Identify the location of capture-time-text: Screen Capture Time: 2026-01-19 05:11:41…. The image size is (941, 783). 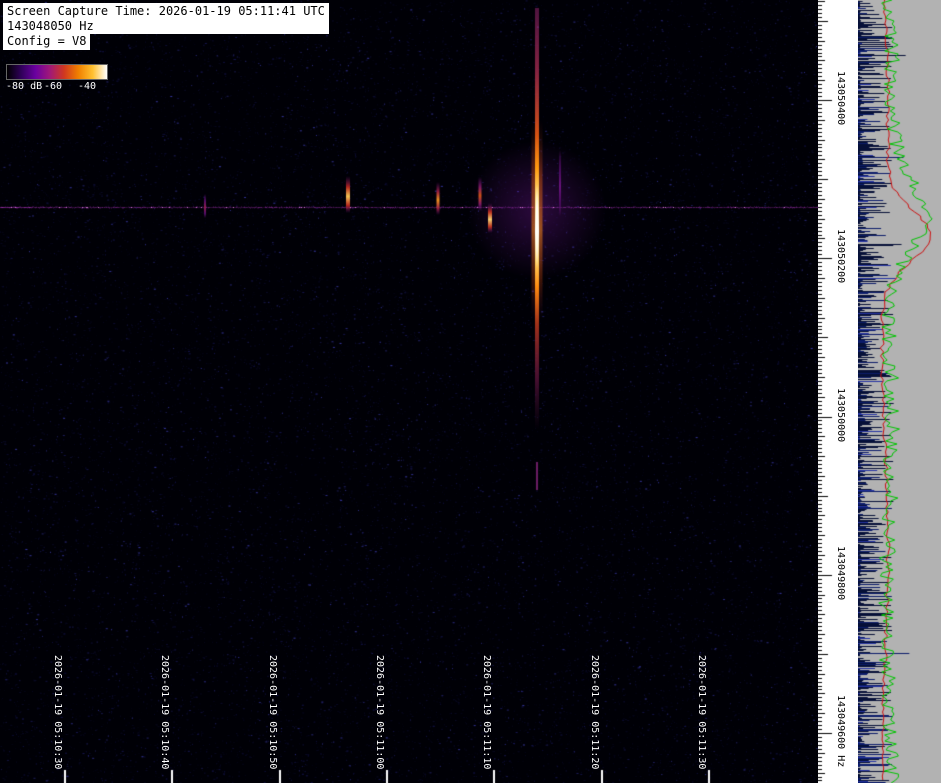
(166, 11).